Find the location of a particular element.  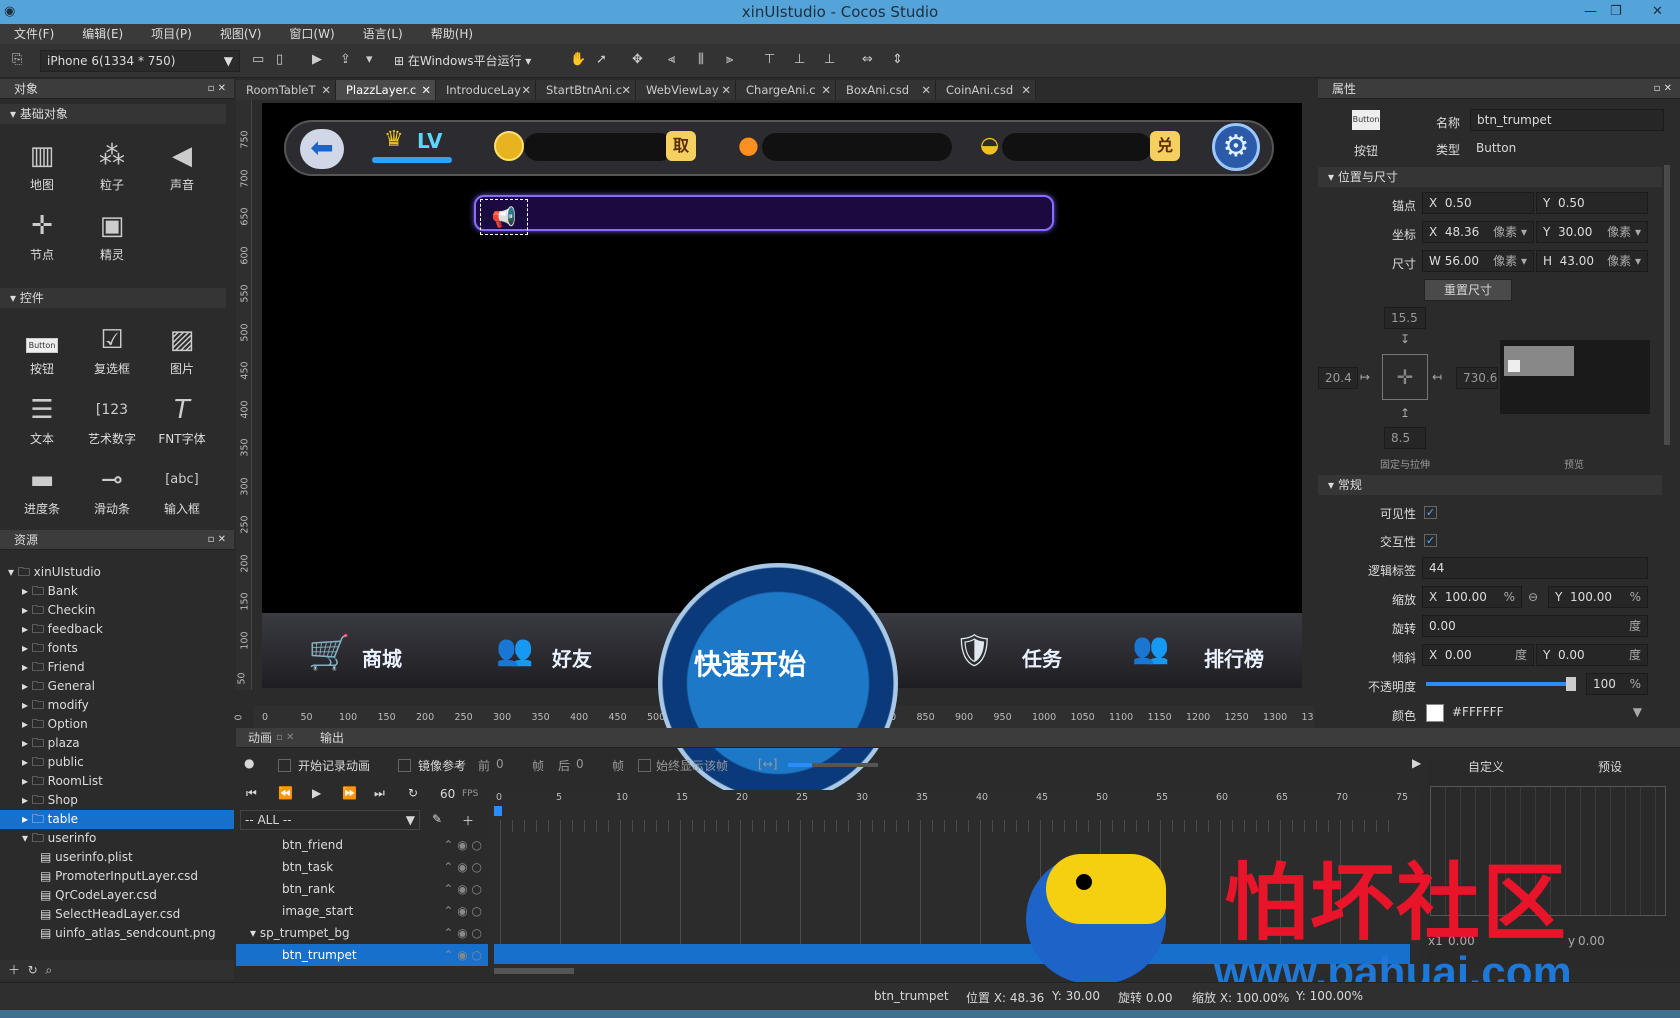

tool-particle: ⁂ 粒子 is located at coordinates (112, 164).